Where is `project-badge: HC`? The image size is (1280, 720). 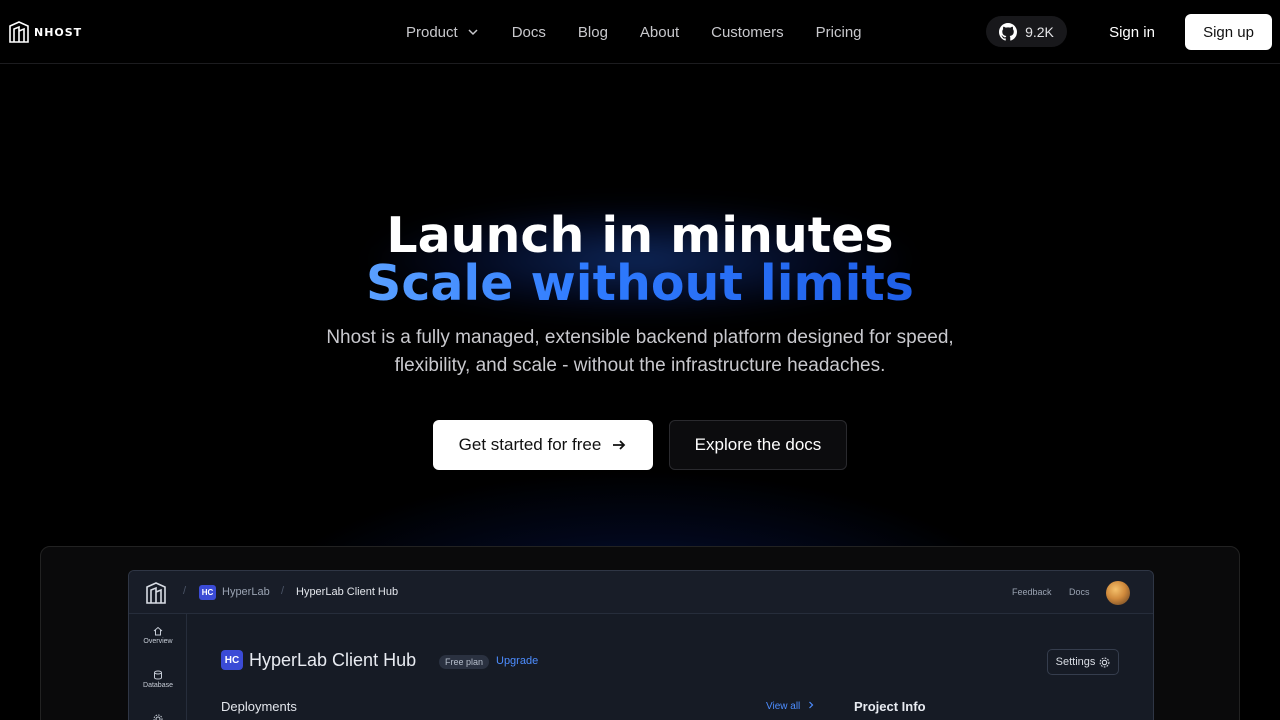
project-badge: HC is located at coordinates (232, 660).